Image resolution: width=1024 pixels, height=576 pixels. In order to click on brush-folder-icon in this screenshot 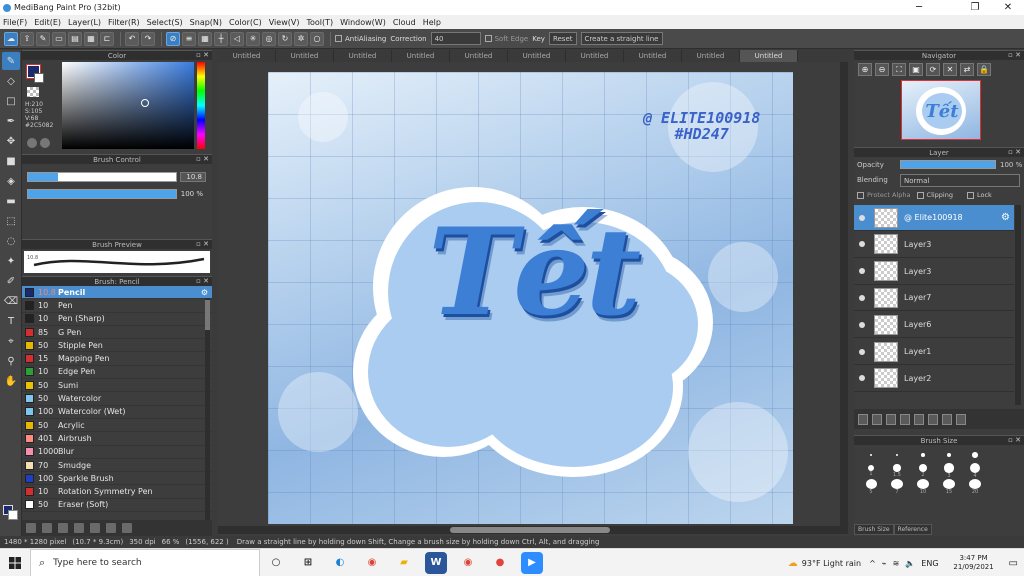, I will do `click(95, 528)`.